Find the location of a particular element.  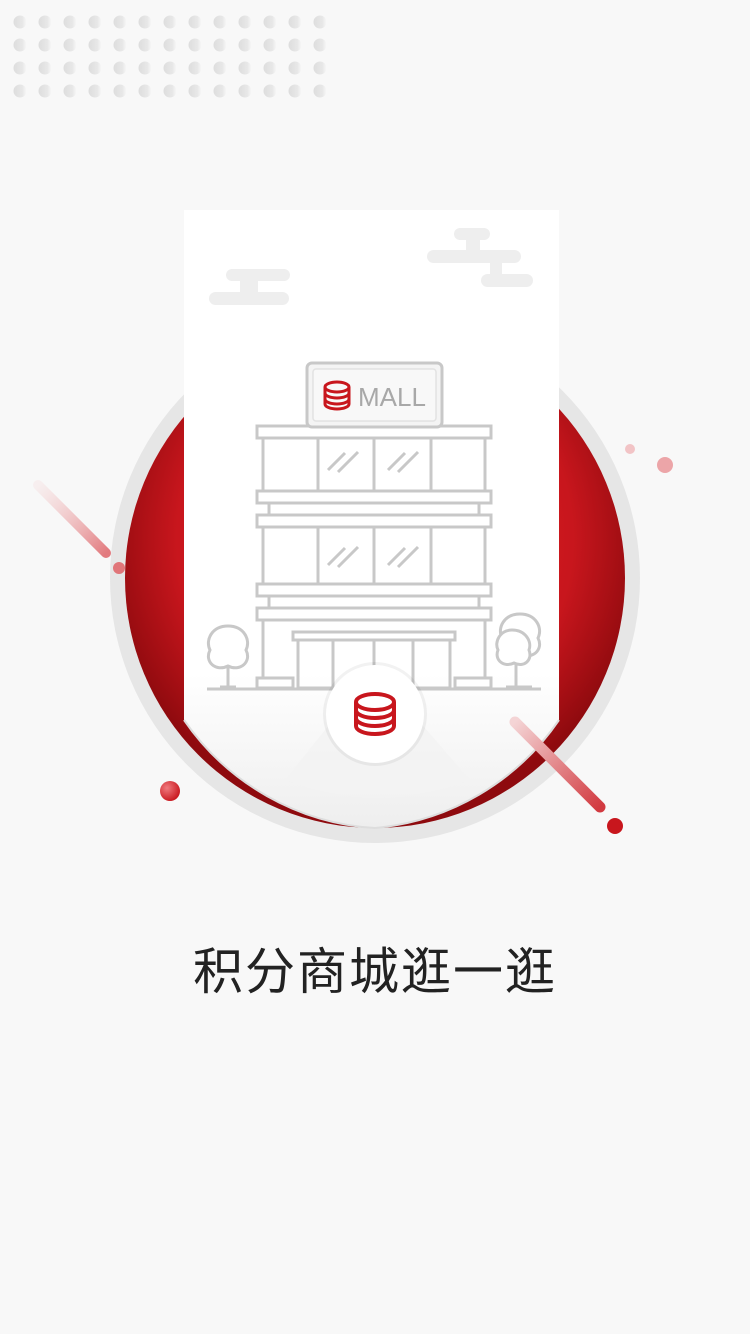

onboarding-caption: 积分商城逛一逛 is located at coordinates (375, 972).